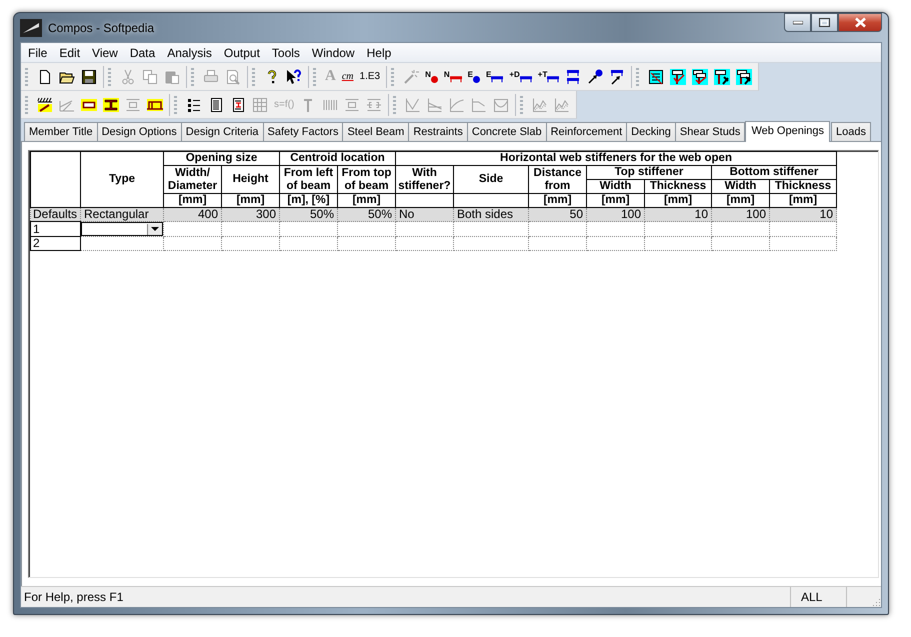  What do you see at coordinates (194, 104) in the screenshot?
I see `list-icon` at bounding box center [194, 104].